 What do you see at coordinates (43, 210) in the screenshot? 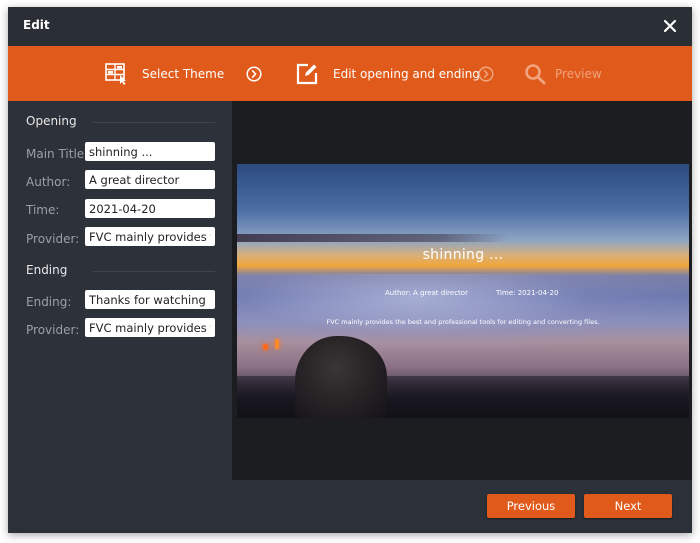
I see `time-label: Time:` at bounding box center [43, 210].